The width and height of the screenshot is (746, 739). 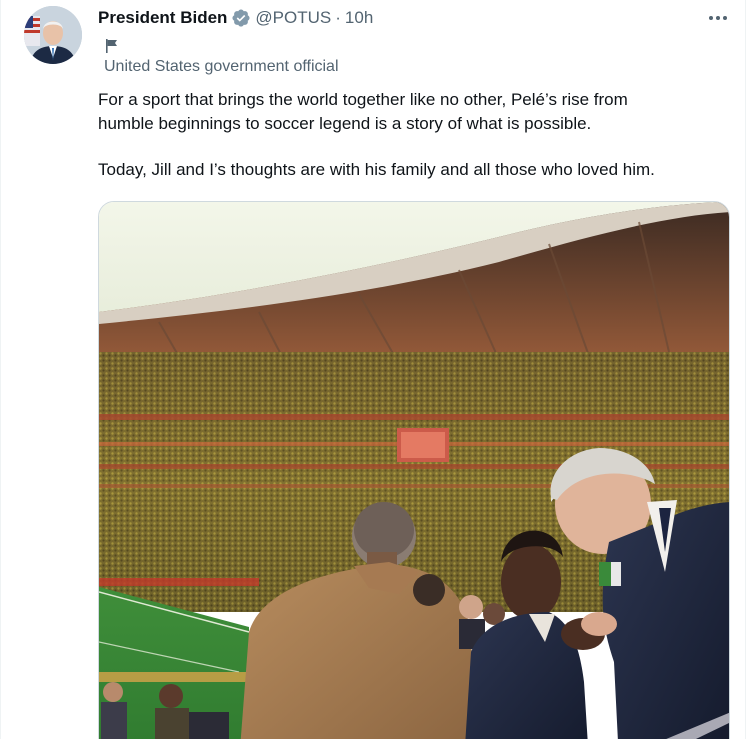 I want to click on avatar, so click(x=53, y=35).